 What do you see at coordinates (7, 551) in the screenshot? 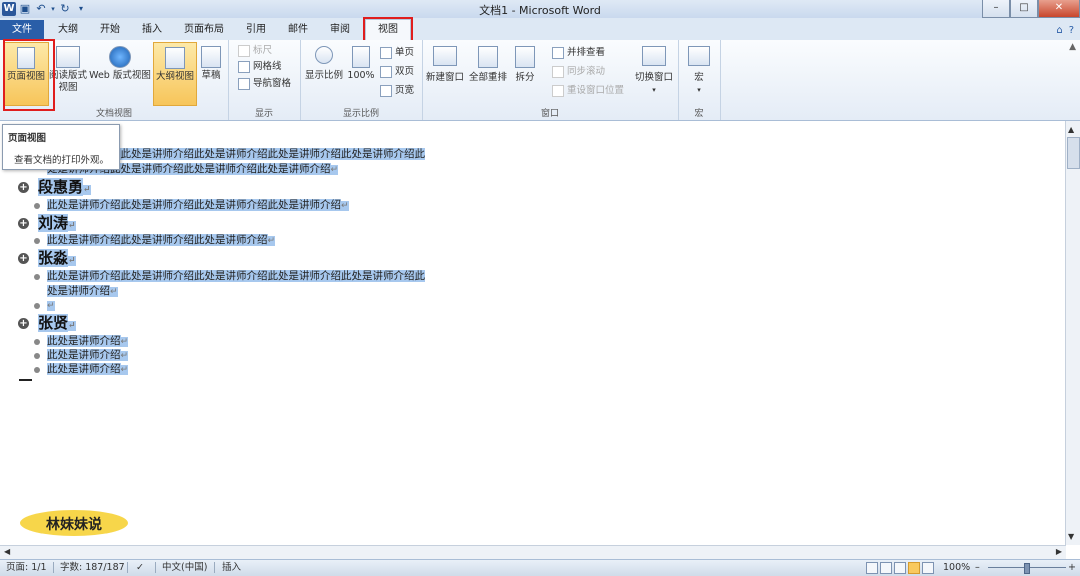
I see `scroll-left-icon: ◀` at bounding box center [7, 551].